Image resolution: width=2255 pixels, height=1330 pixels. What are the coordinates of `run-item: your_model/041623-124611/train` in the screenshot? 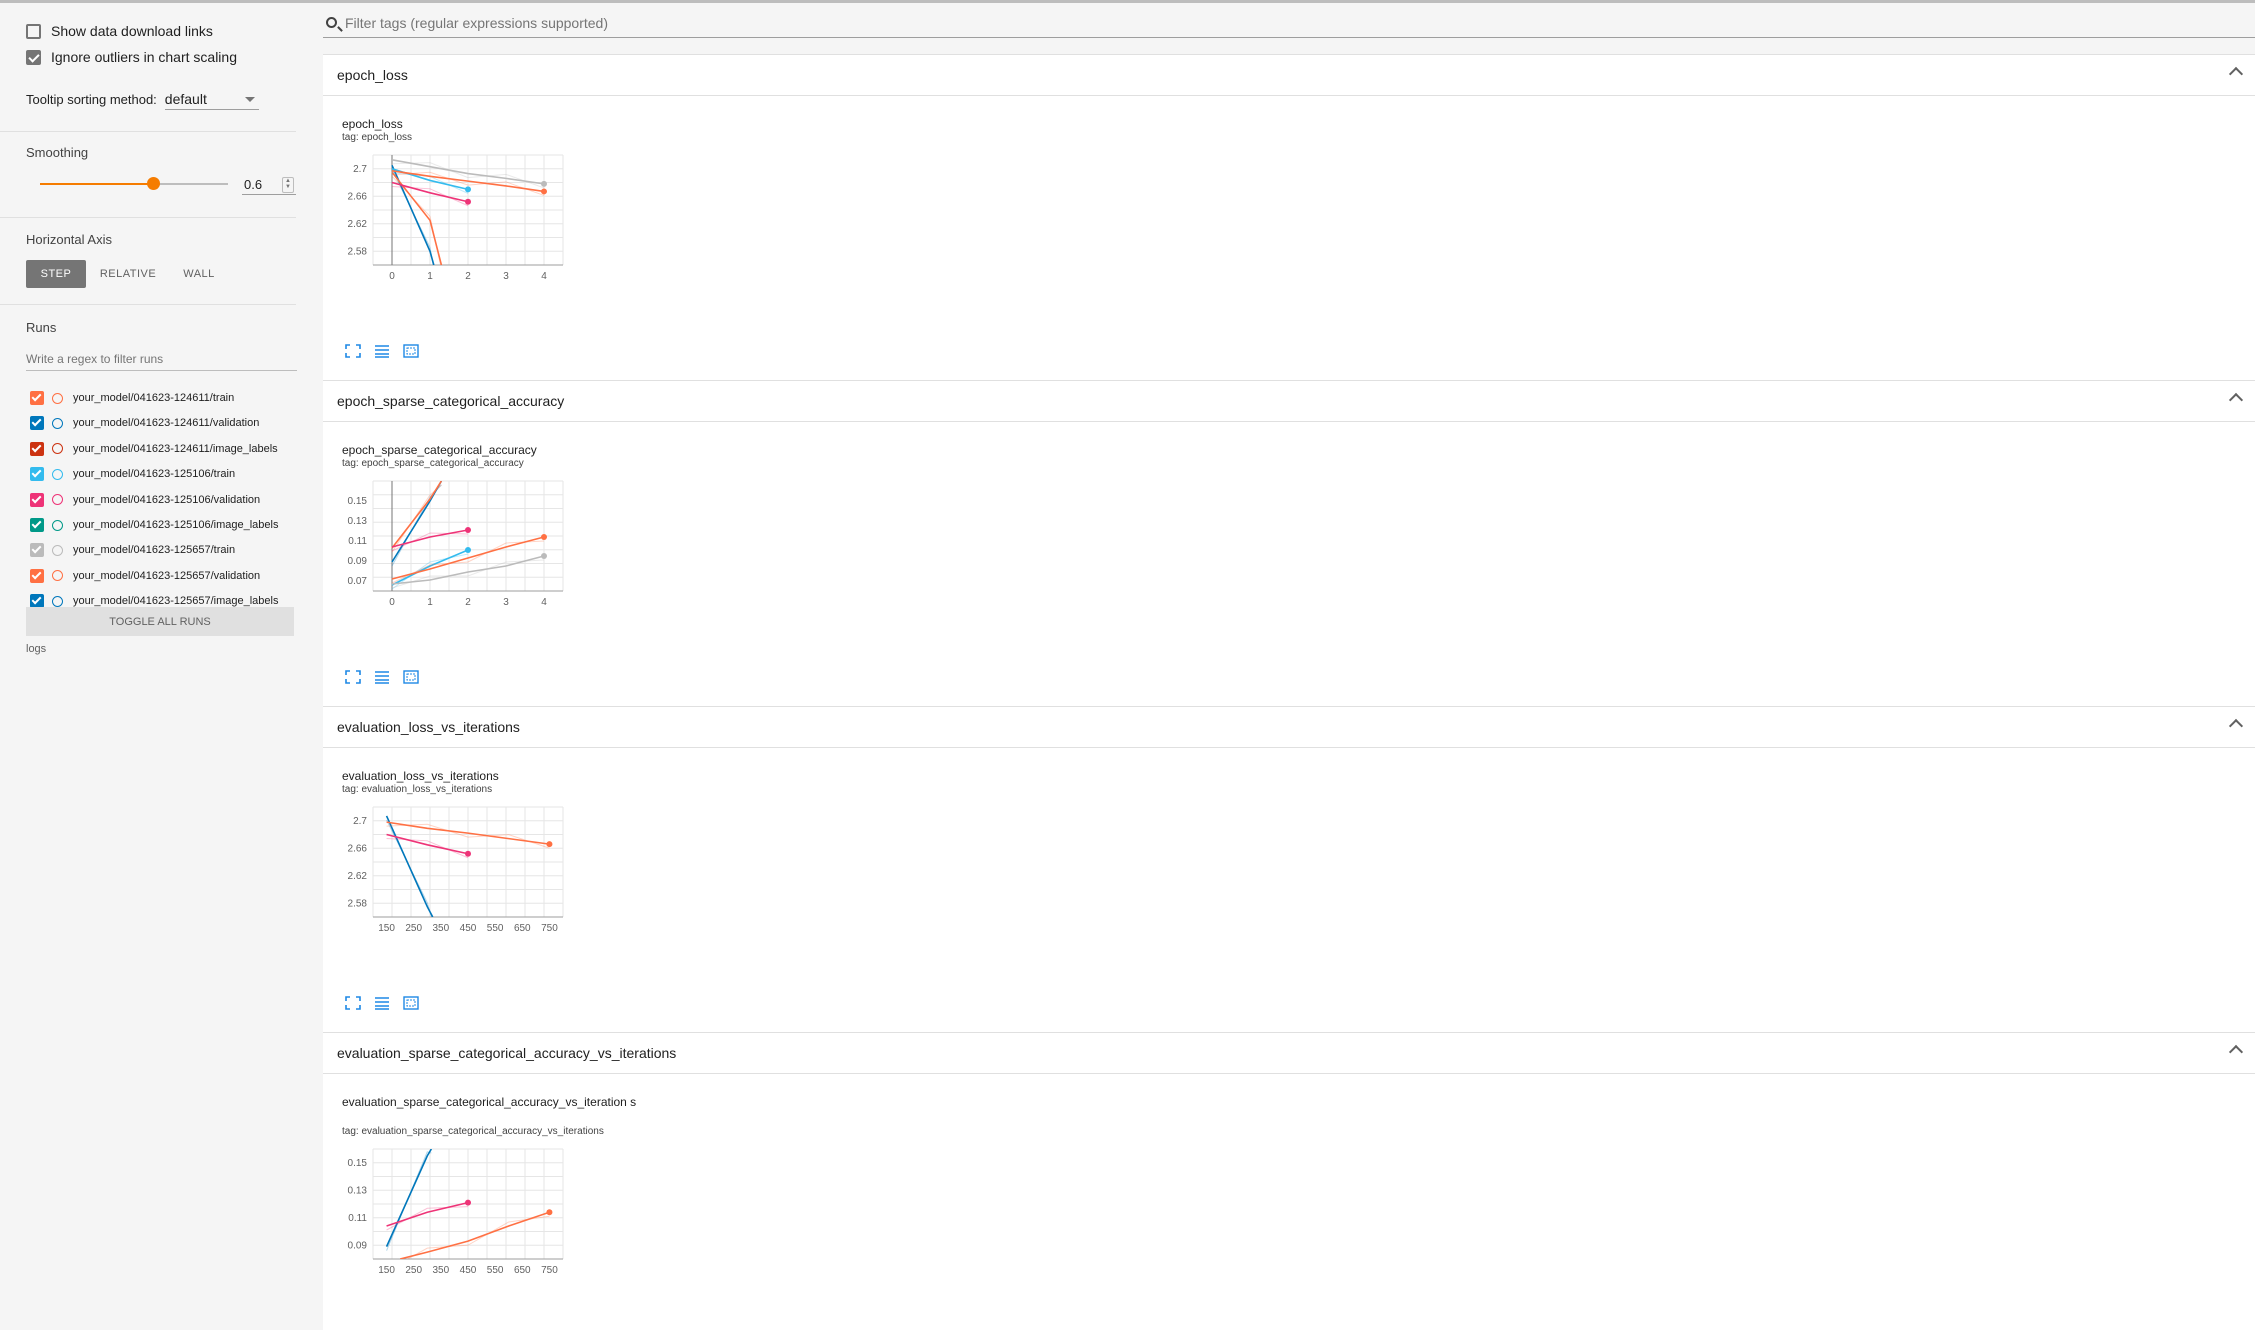 It's located at (132, 398).